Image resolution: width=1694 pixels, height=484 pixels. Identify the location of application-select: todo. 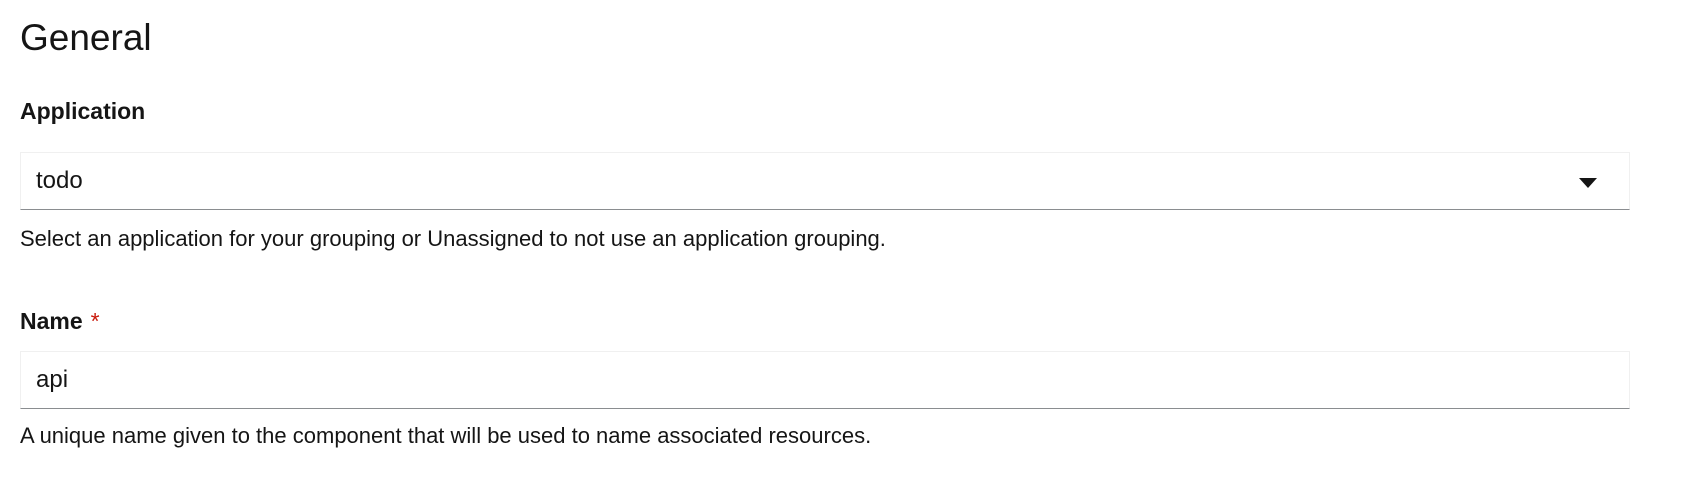
(825, 181).